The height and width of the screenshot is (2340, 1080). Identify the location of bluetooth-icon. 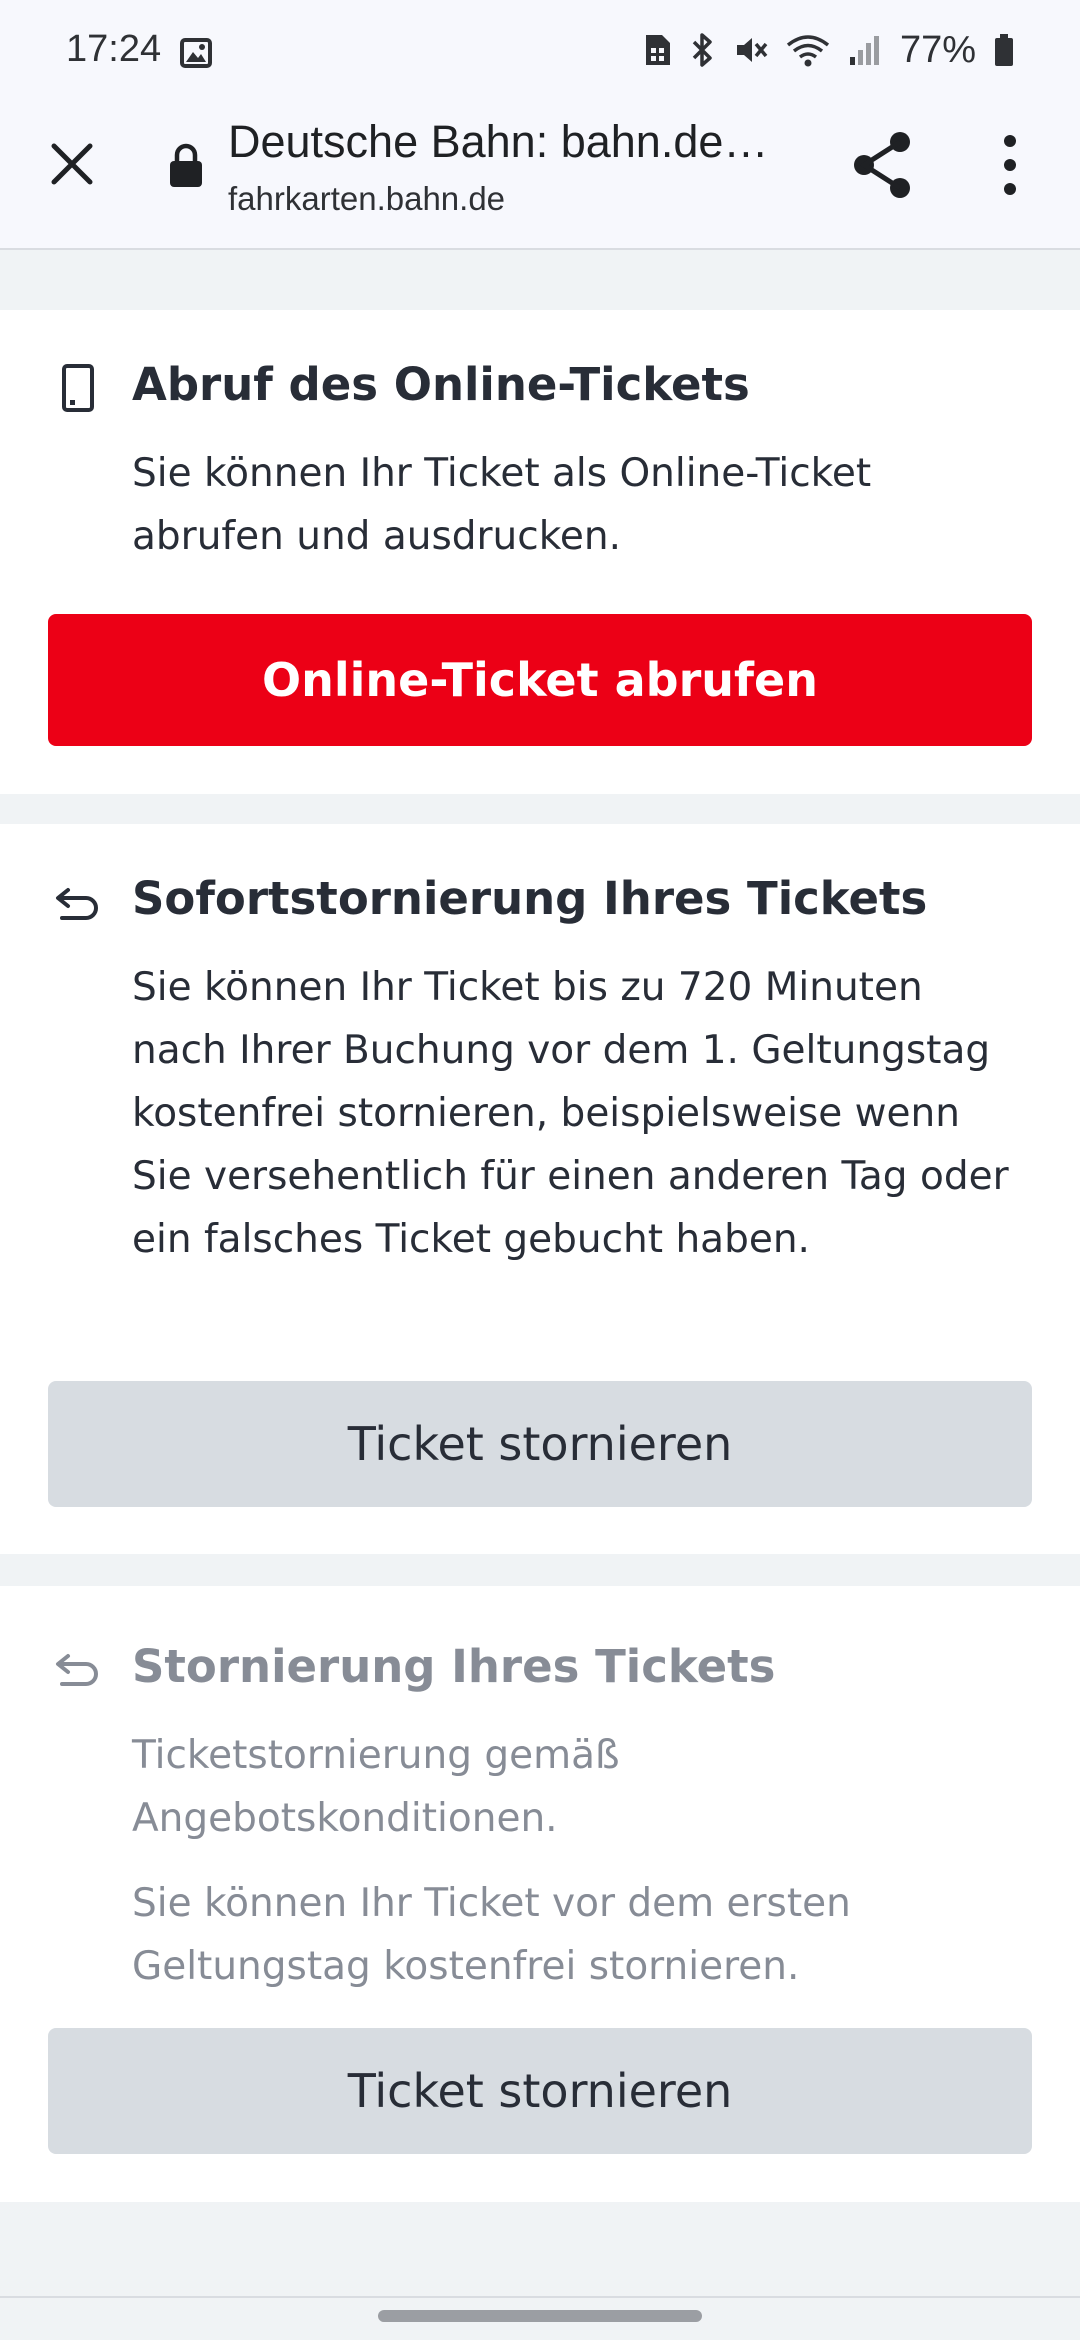
(702, 50).